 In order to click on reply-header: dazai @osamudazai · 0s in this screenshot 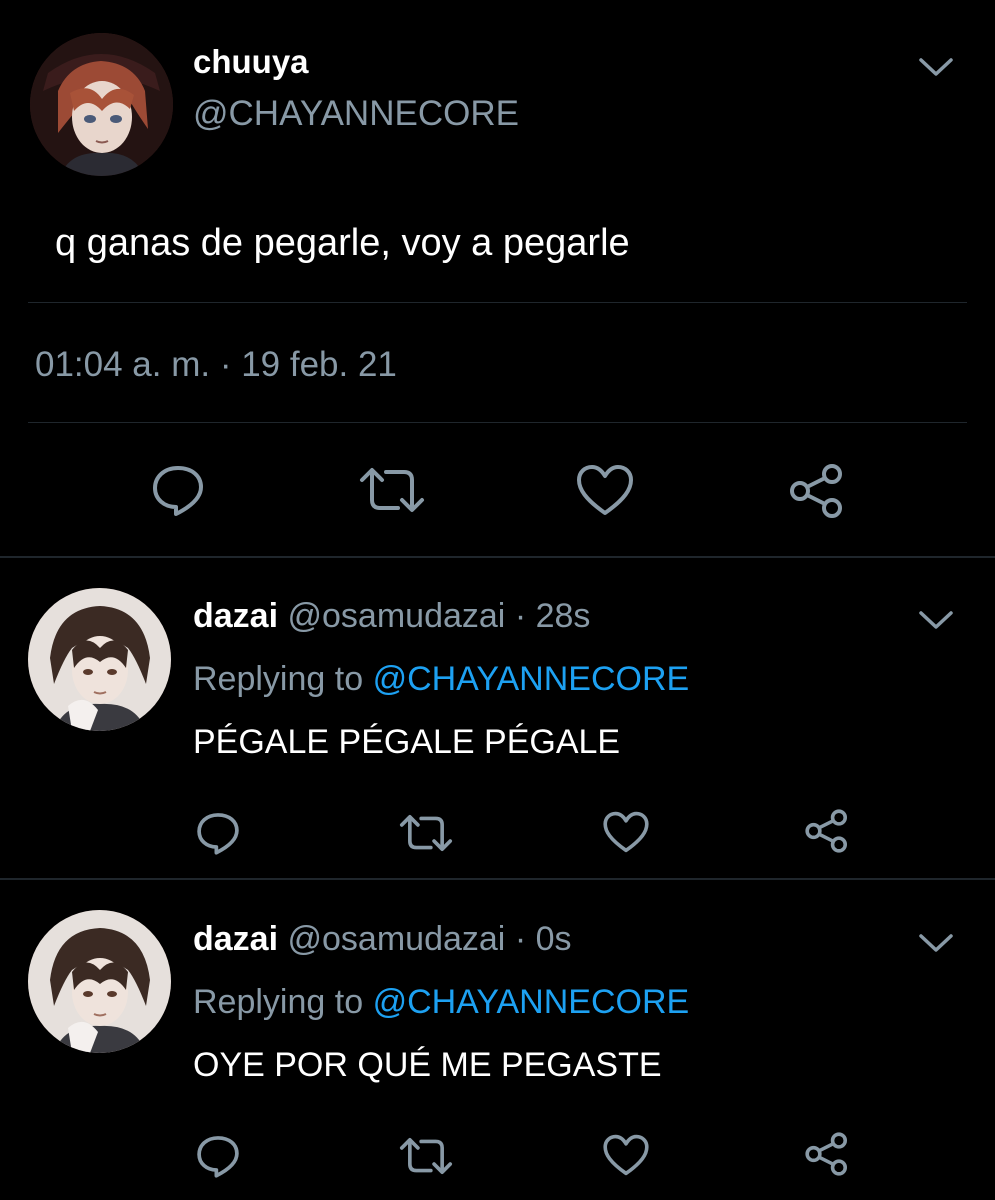, I will do `click(382, 939)`.